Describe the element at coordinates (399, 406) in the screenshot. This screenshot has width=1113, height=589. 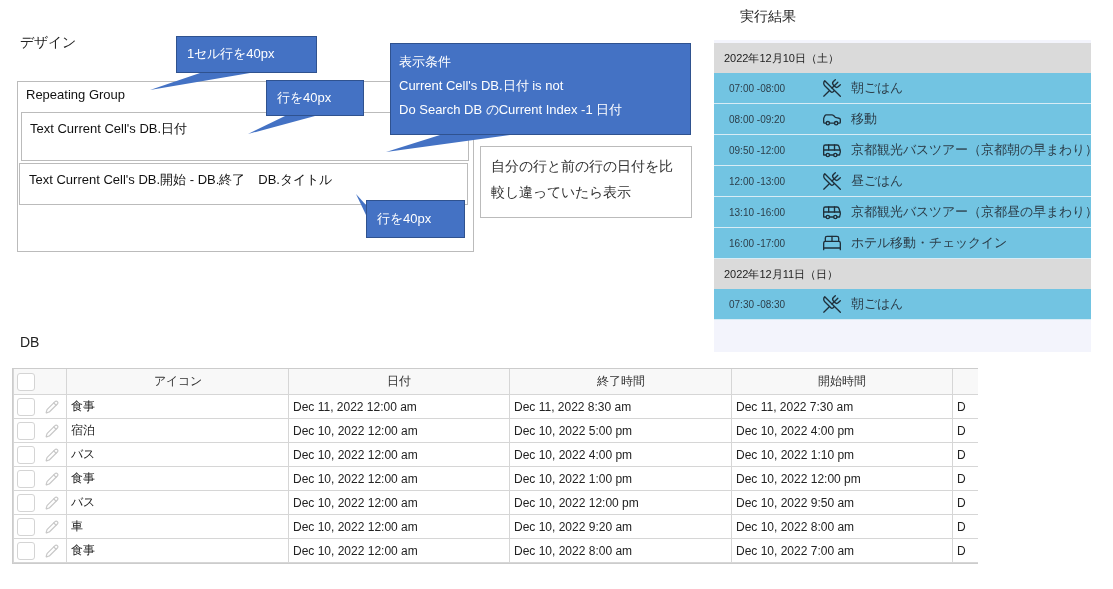
I see `table-cell: Dec 11, 2022 12:00 am` at that location.